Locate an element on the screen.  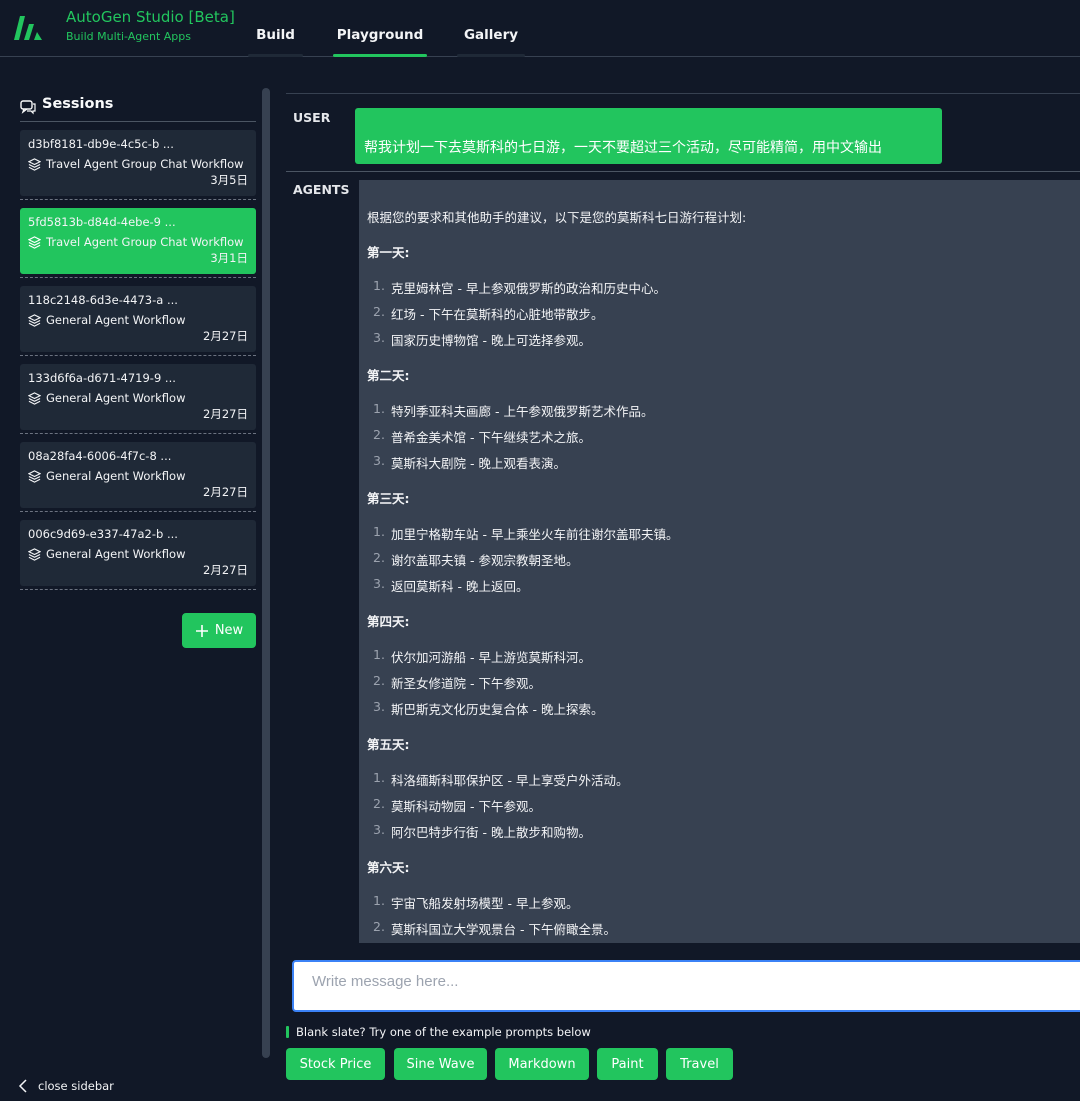
close-sidebar-button: close sidebar is located at coordinates (66, 1086).